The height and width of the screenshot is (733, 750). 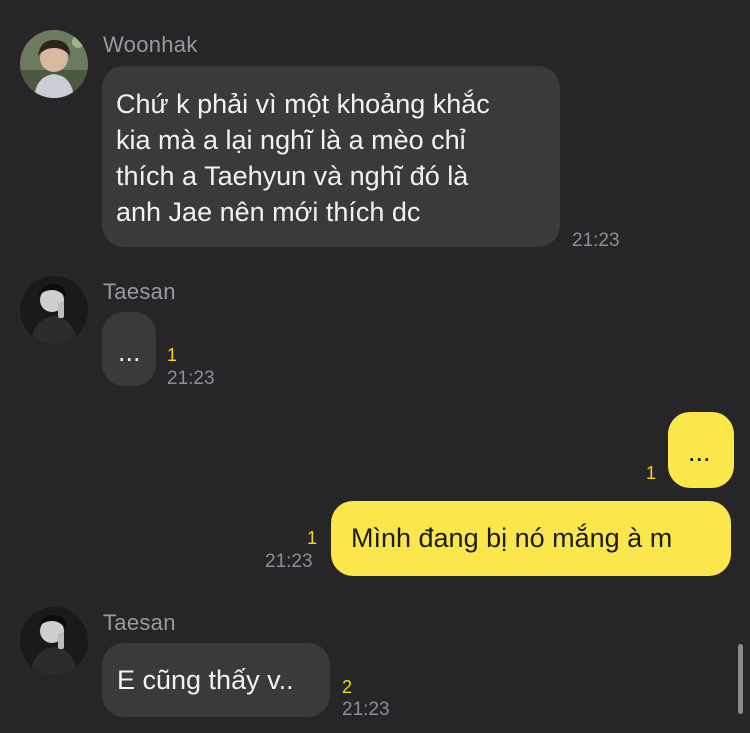 What do you see at coordinates (347, 687) in the screenshot?
I see `unread-count: 2` at bounding box center [347, 687].